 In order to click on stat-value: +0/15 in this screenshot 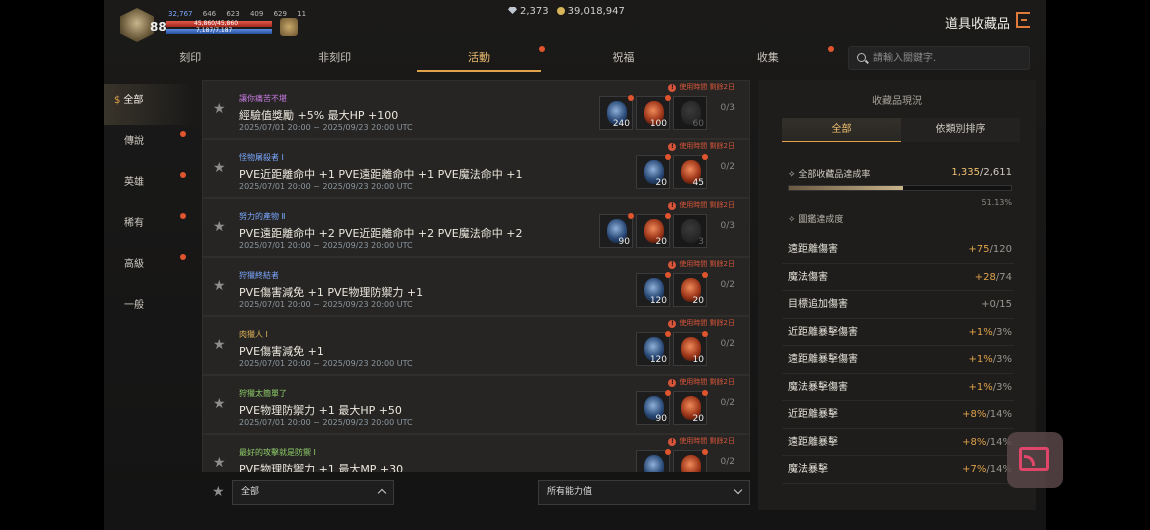, I will do `click(996, 304)`.